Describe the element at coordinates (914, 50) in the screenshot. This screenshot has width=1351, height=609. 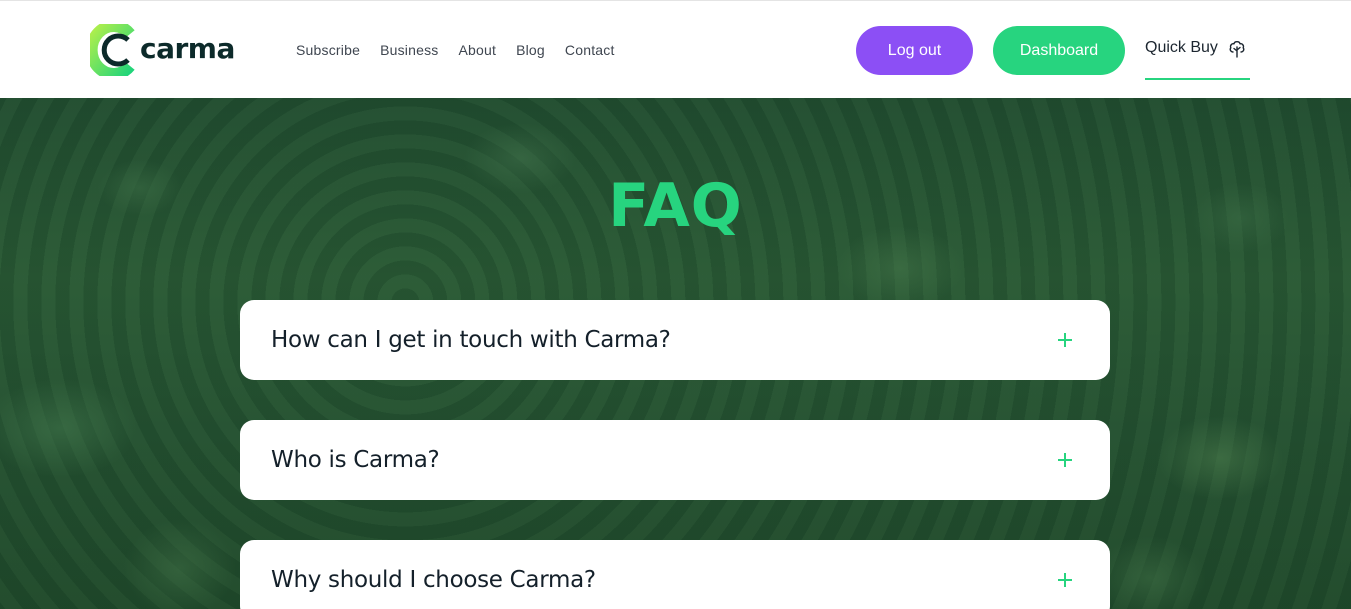
I see `logout-button: Log out` at that location.